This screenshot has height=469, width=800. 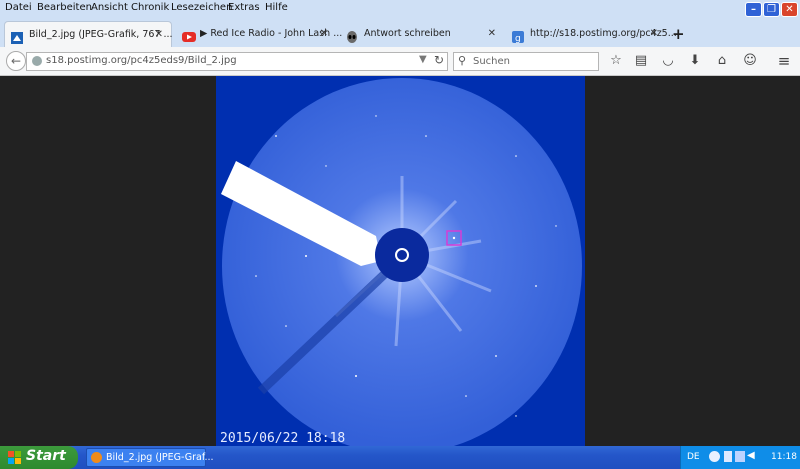 I want to click on tab-red-ice-radio: ▶ Red Ice Radio - John Lash ... ✕, so click(x=259, y=34).